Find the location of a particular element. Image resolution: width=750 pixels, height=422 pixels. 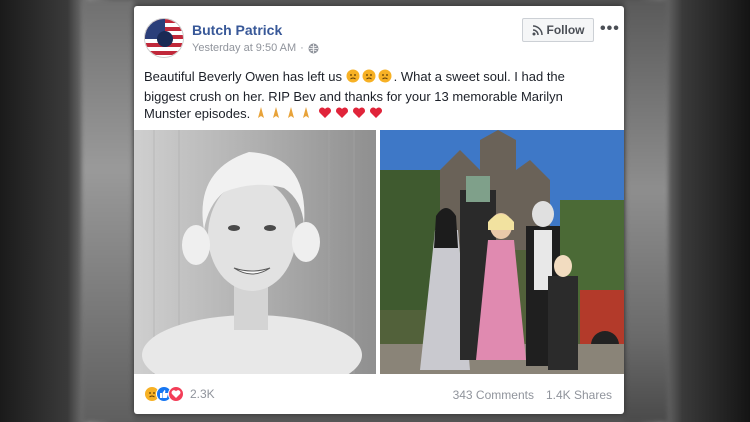

post-timestamp: Yesterday at 9:50 AM is located at coordinates (244, 48).